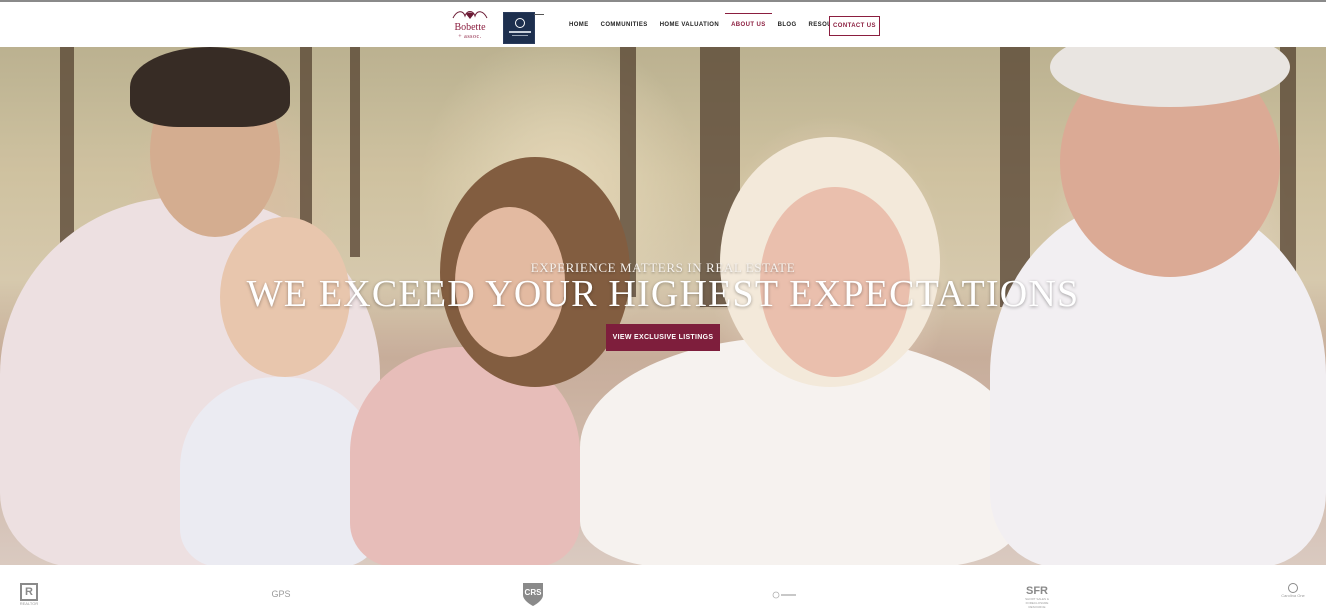  What do you see at coordinates (470, 15) in the screenshot?
I see `flourish-icon` at bounding box center [470, 15].